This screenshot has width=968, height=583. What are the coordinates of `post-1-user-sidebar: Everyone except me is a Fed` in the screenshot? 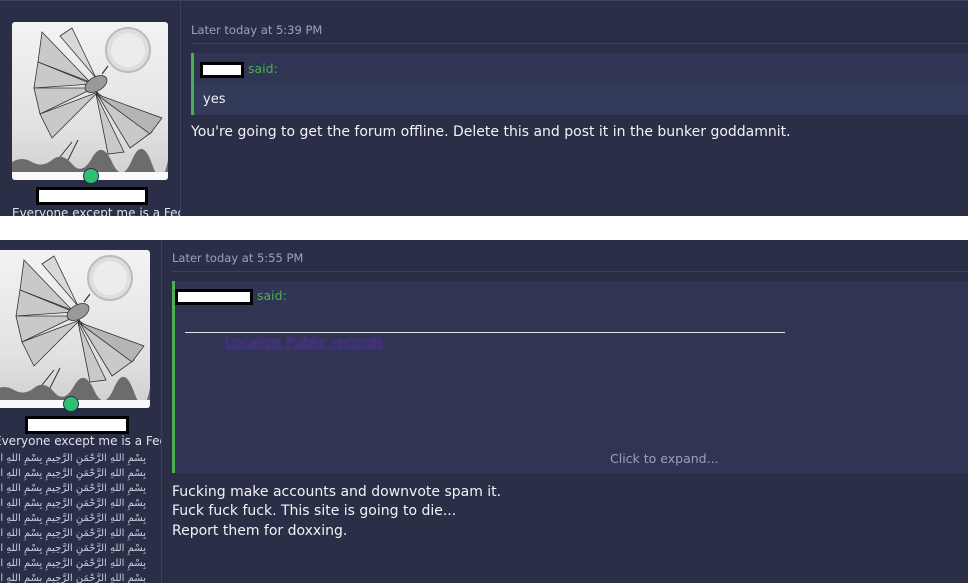 It's located at (92, 108).